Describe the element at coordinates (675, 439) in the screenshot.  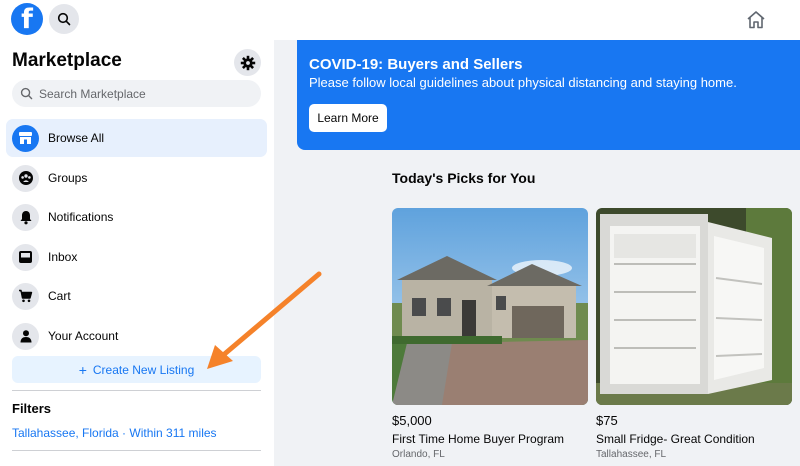
I see `listing-title: Small Fridge- Great Condition` at that location.